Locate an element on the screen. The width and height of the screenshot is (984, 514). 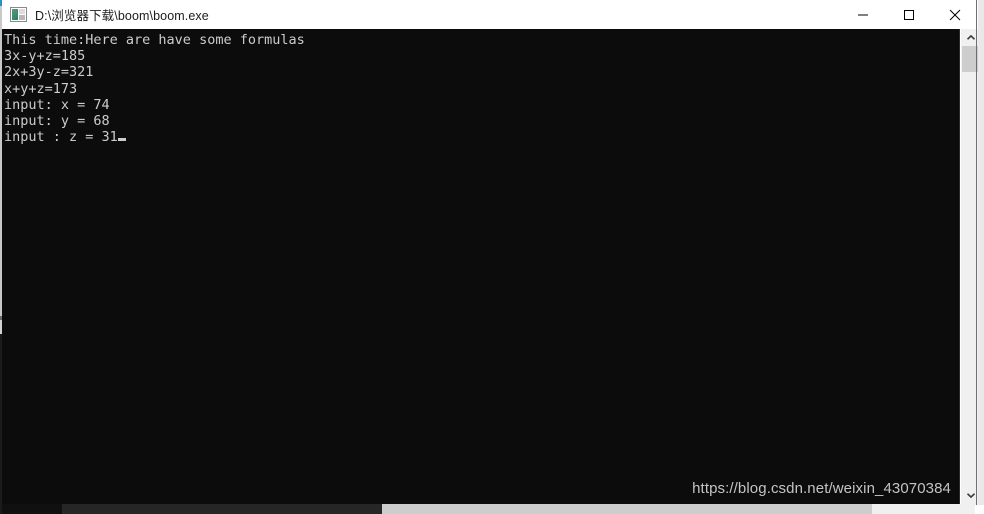
window-controls is located at coordinates (909, 14).